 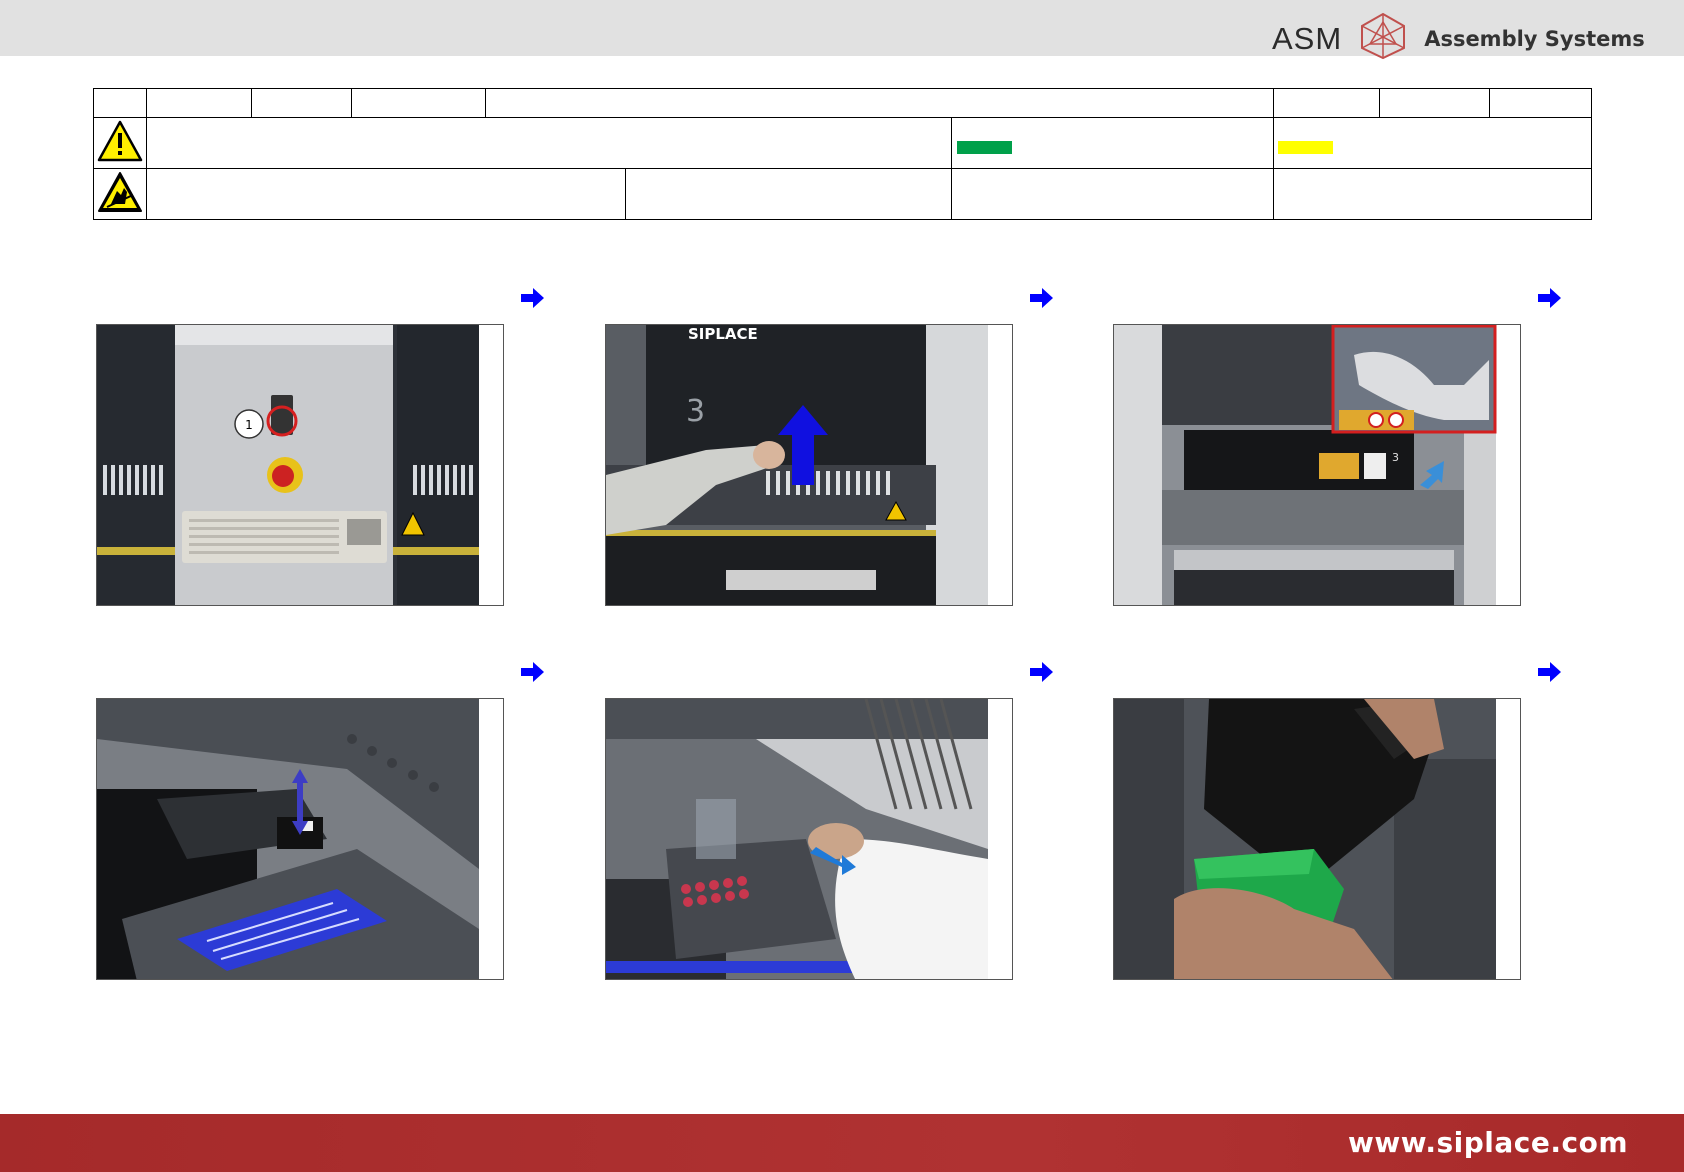 What do you see at coordinates (1488, 1142) in the screenshot?
I see `footer-url: www.siplace.com` at bounding box center [1488, 1142].